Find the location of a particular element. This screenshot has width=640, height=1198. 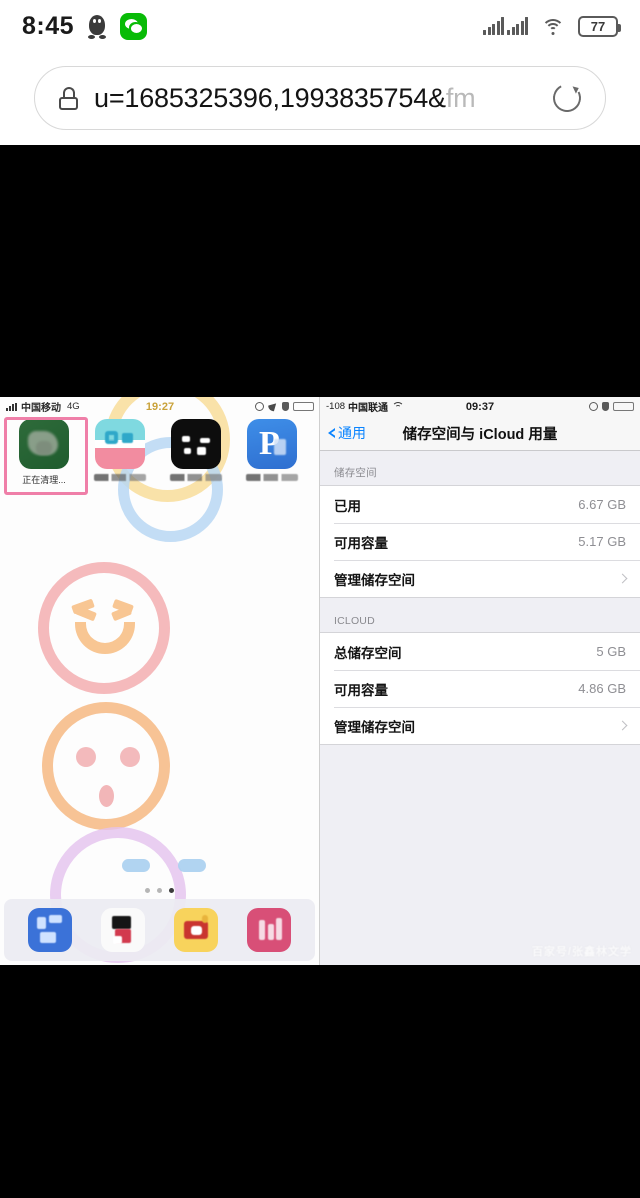

back-button-label: 通用 is located at coordinates (352, 433).